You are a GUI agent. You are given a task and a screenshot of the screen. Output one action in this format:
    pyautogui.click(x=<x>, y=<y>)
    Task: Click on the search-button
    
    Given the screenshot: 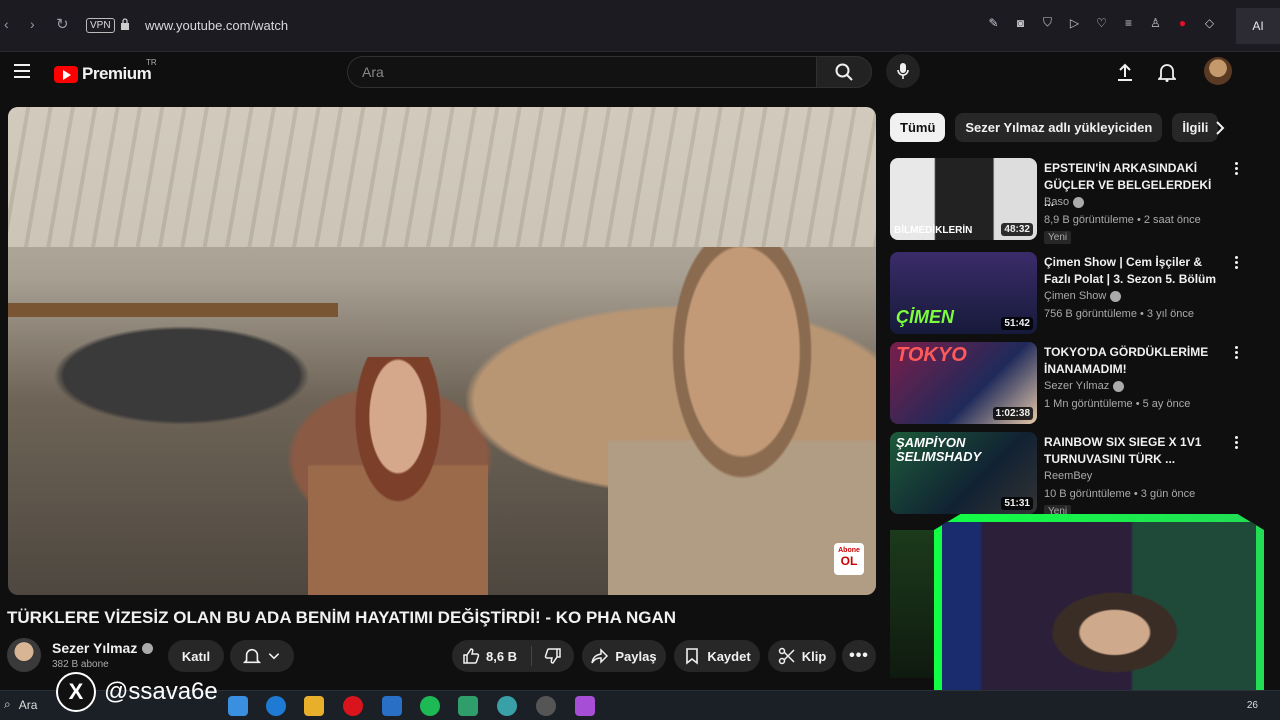 What is the action you would take?
    pyautogui.click(x=844, y=72)
    